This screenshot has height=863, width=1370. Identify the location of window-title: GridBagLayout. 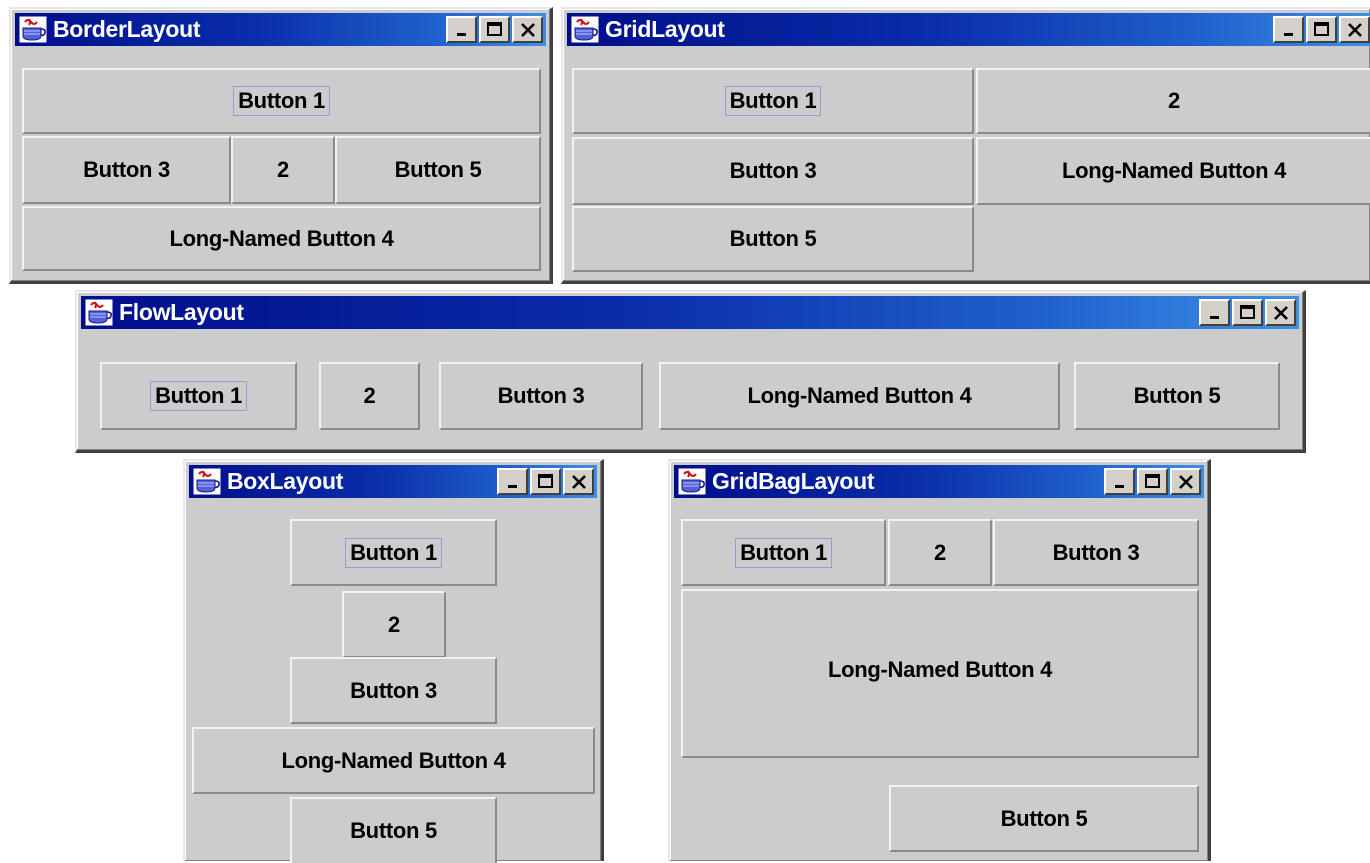
(793, 481).